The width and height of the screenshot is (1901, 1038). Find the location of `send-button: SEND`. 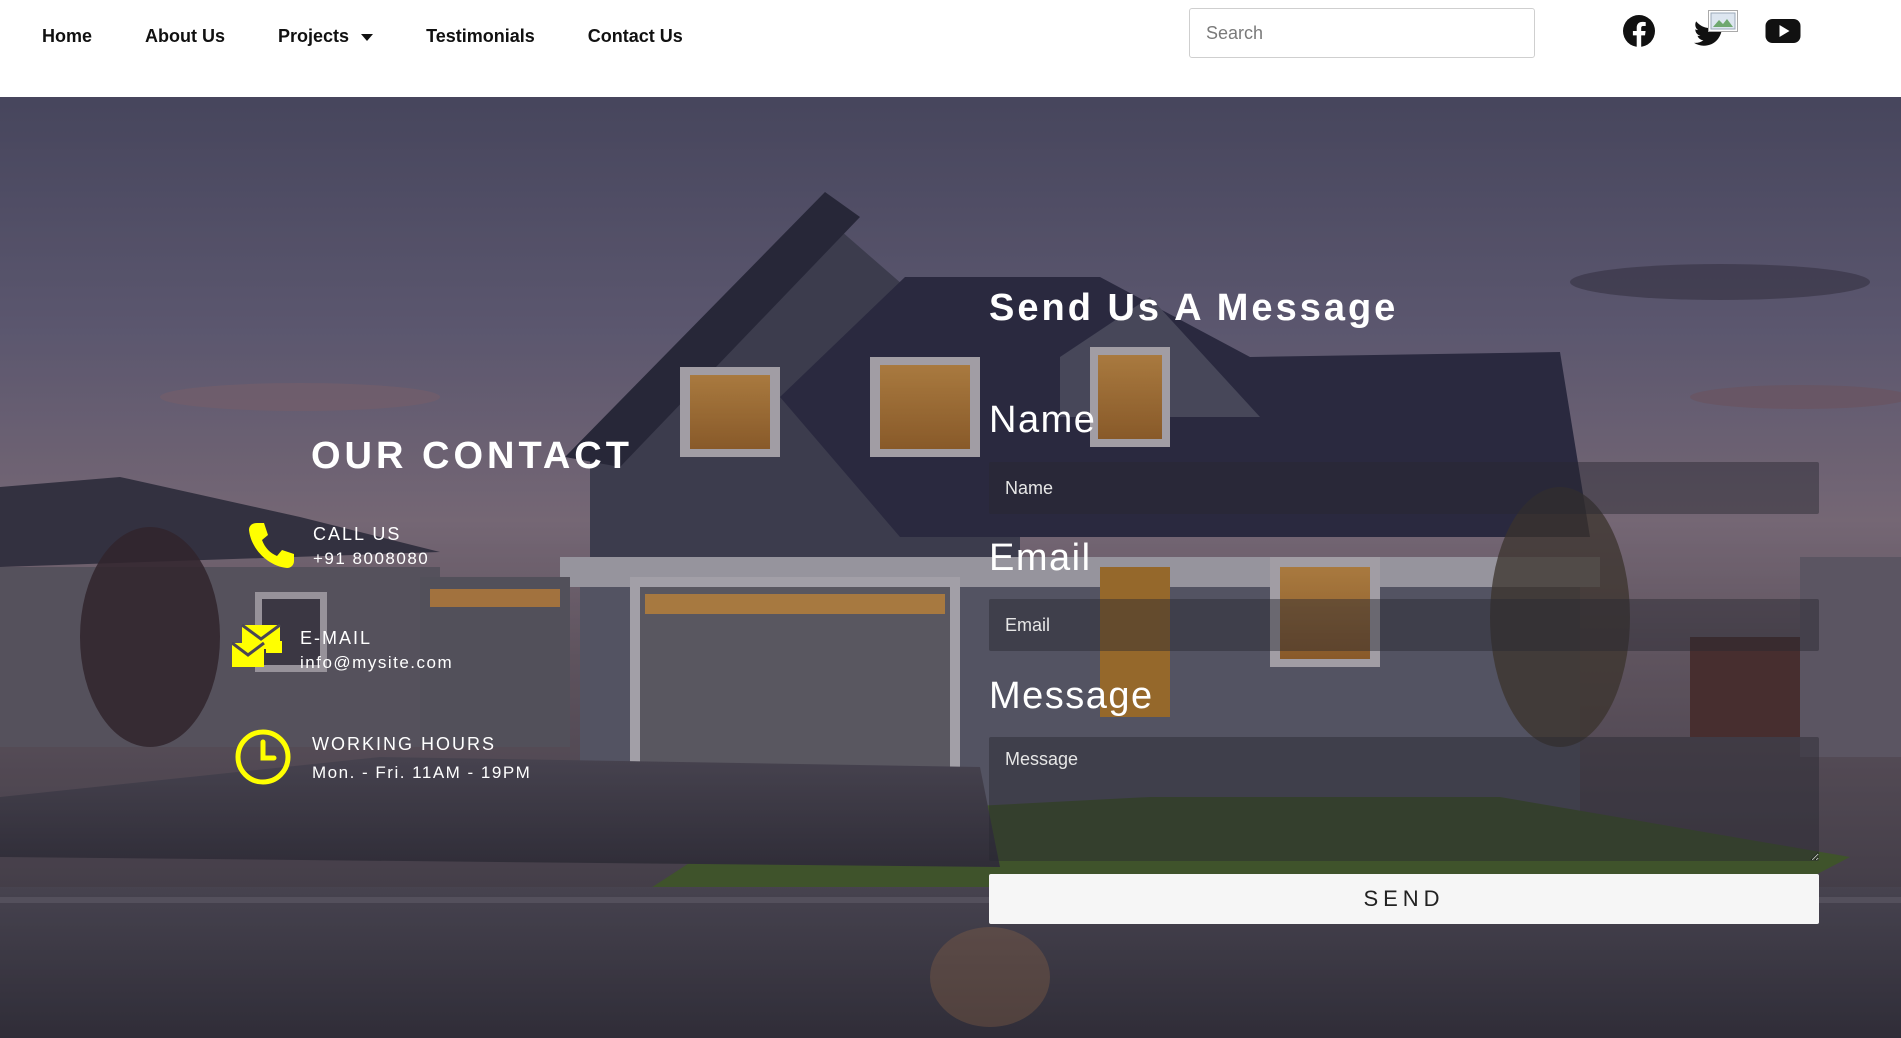

send-button: SEND is located at coordinates (1404, 899).